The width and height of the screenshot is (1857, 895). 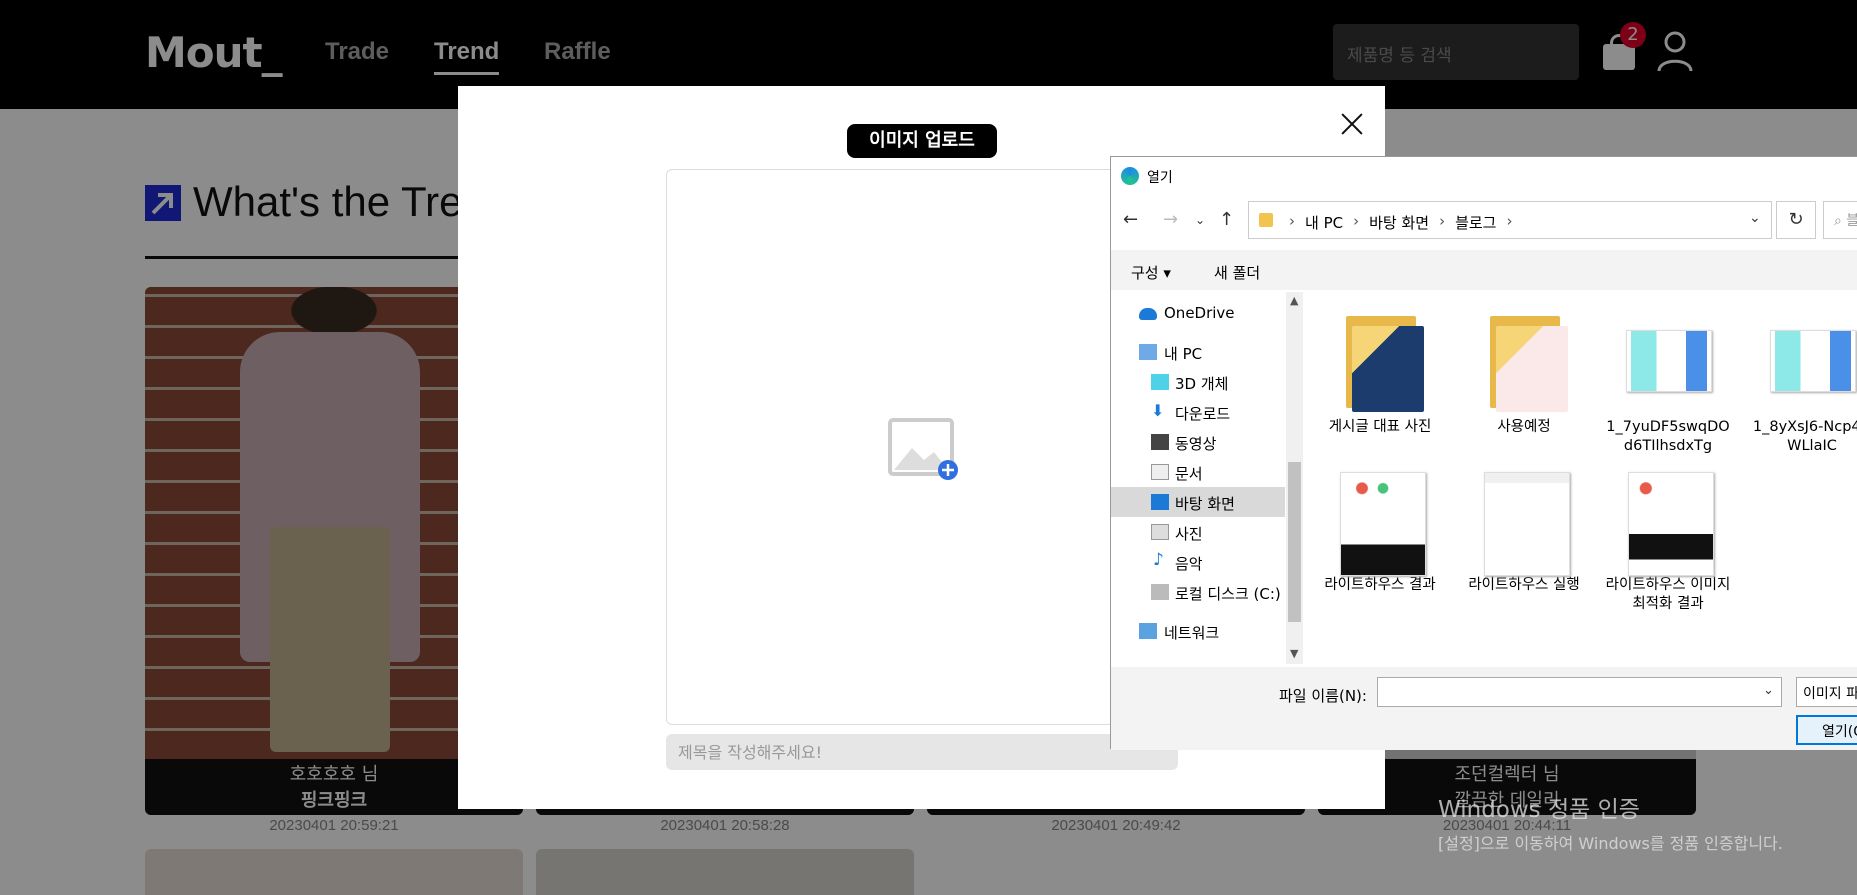 What do you see at coordinates (1324, 222) in the screenshot?
I see `breadcrumb-item: 내 PC` at bounding box center [1324, 222].